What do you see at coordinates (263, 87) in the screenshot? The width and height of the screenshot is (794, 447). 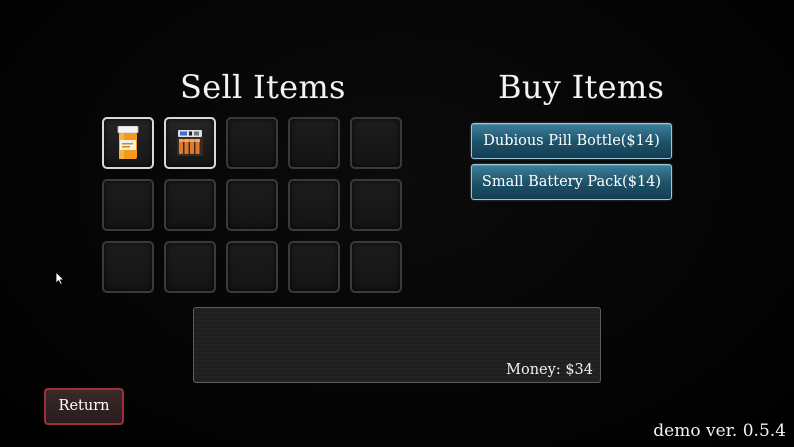 I see `sell-items-title: Sell Items` at bounding box center [263, 87].